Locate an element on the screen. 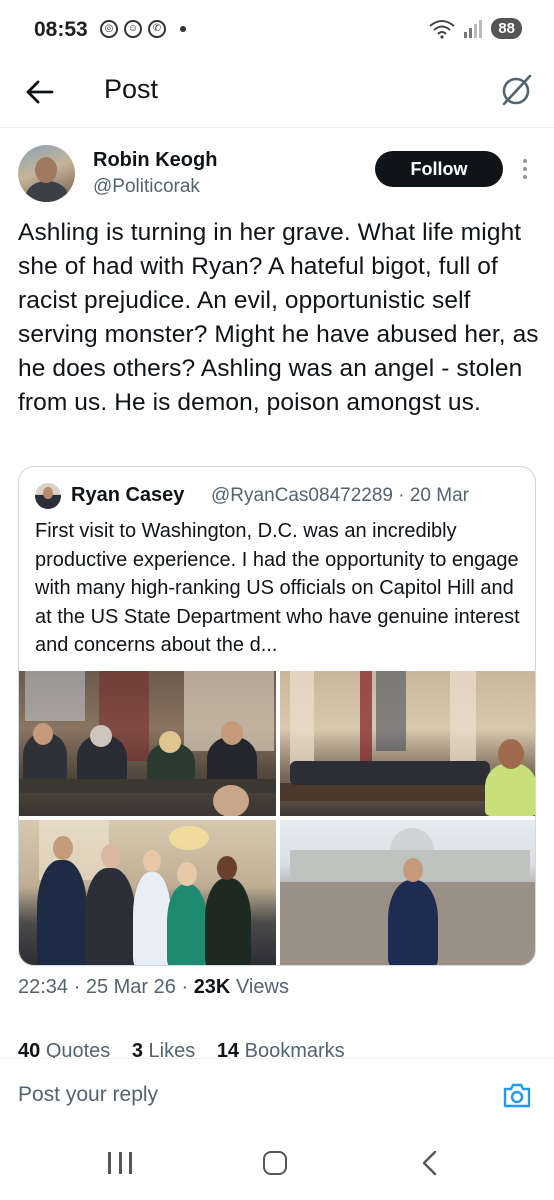 This screenshot has height=1200, width=554. post-date: 25 Mar 26 is located at coordinates (130, 987).